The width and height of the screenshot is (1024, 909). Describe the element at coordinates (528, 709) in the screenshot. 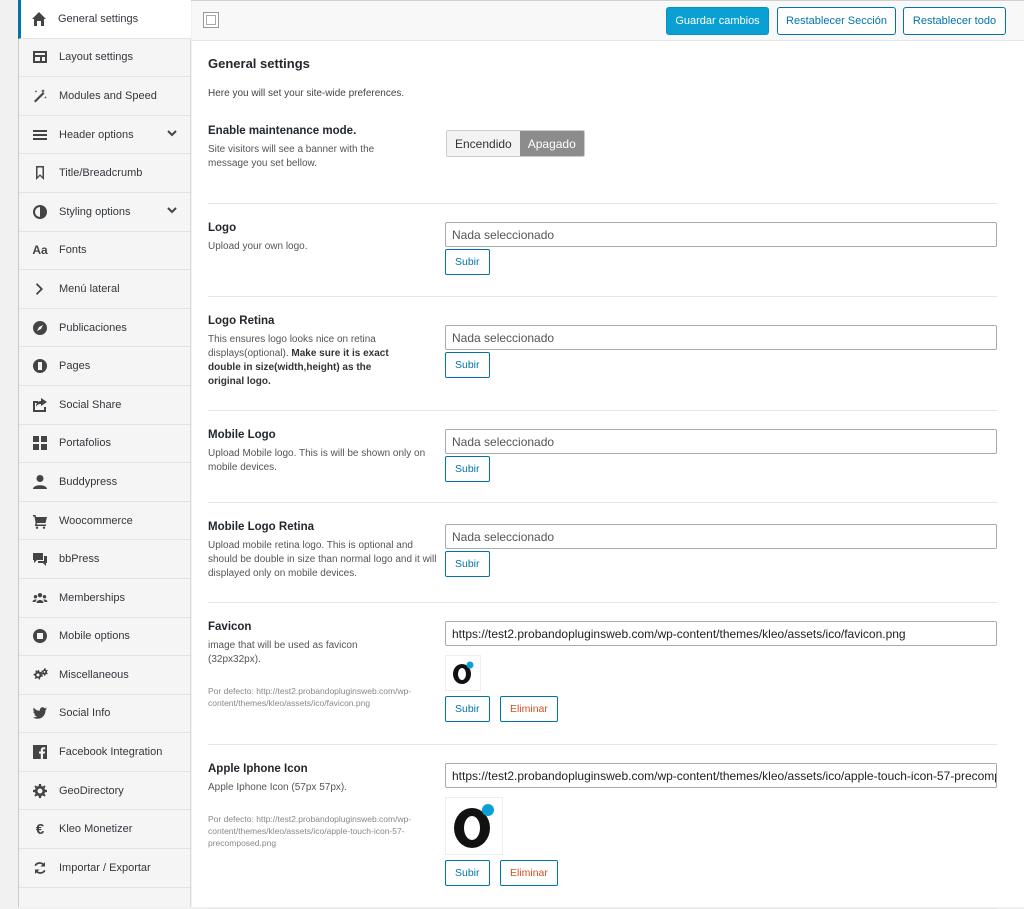

I see `favicon-remove-button: Eliminar` at that location.